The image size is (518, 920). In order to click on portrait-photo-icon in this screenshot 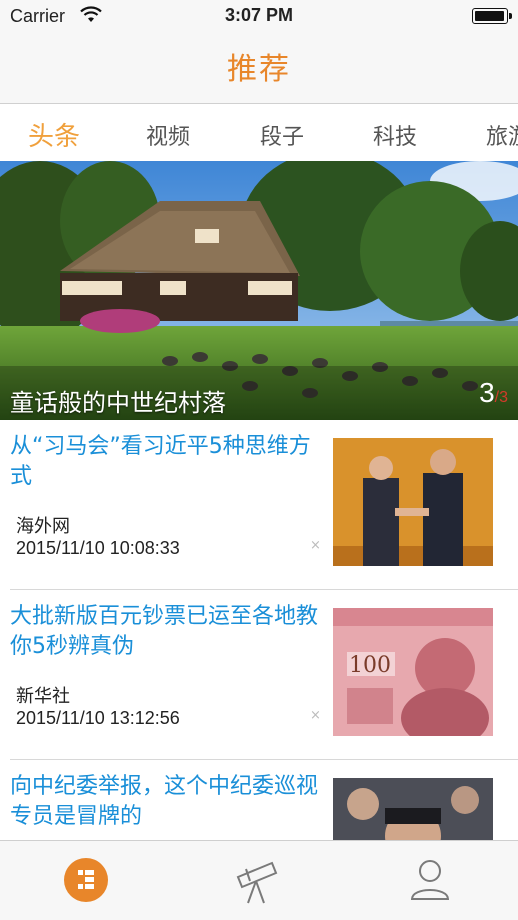, I will do `click(413, 809)`.